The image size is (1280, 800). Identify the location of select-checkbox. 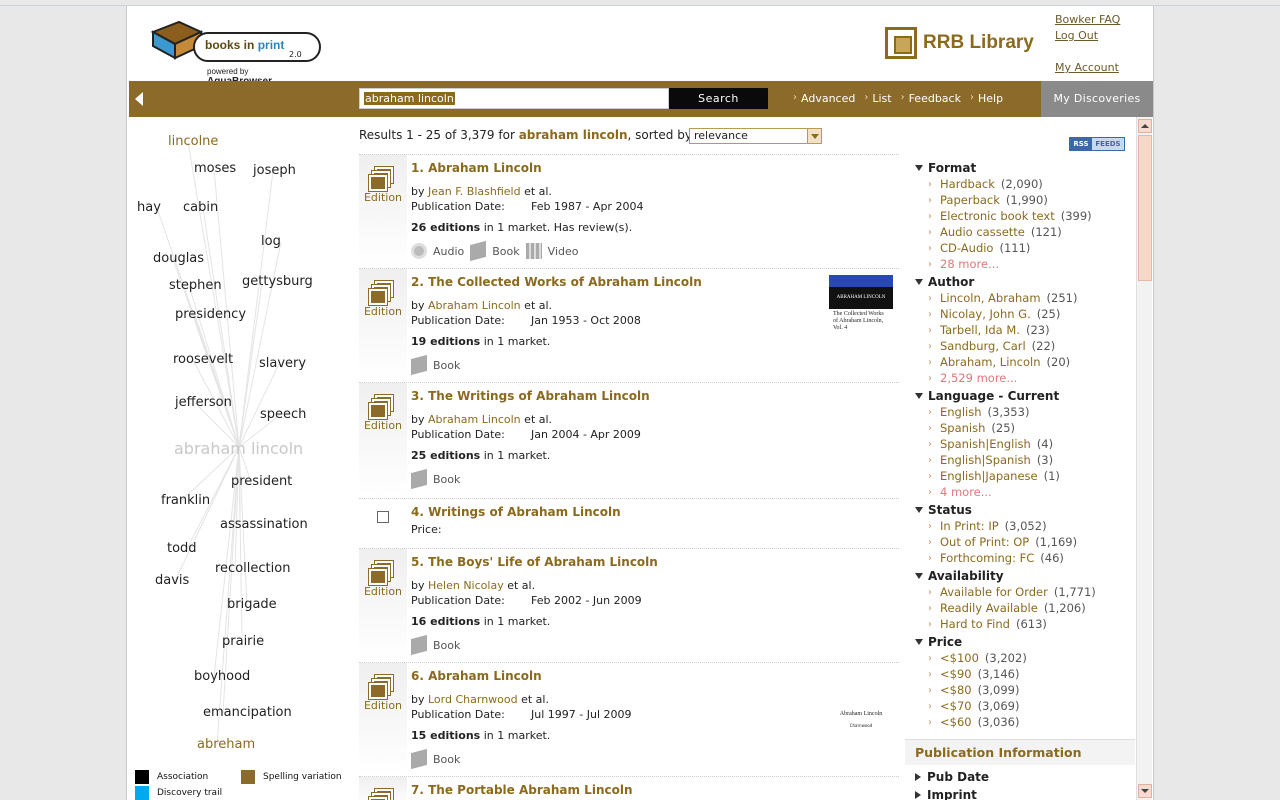
(383, 517).